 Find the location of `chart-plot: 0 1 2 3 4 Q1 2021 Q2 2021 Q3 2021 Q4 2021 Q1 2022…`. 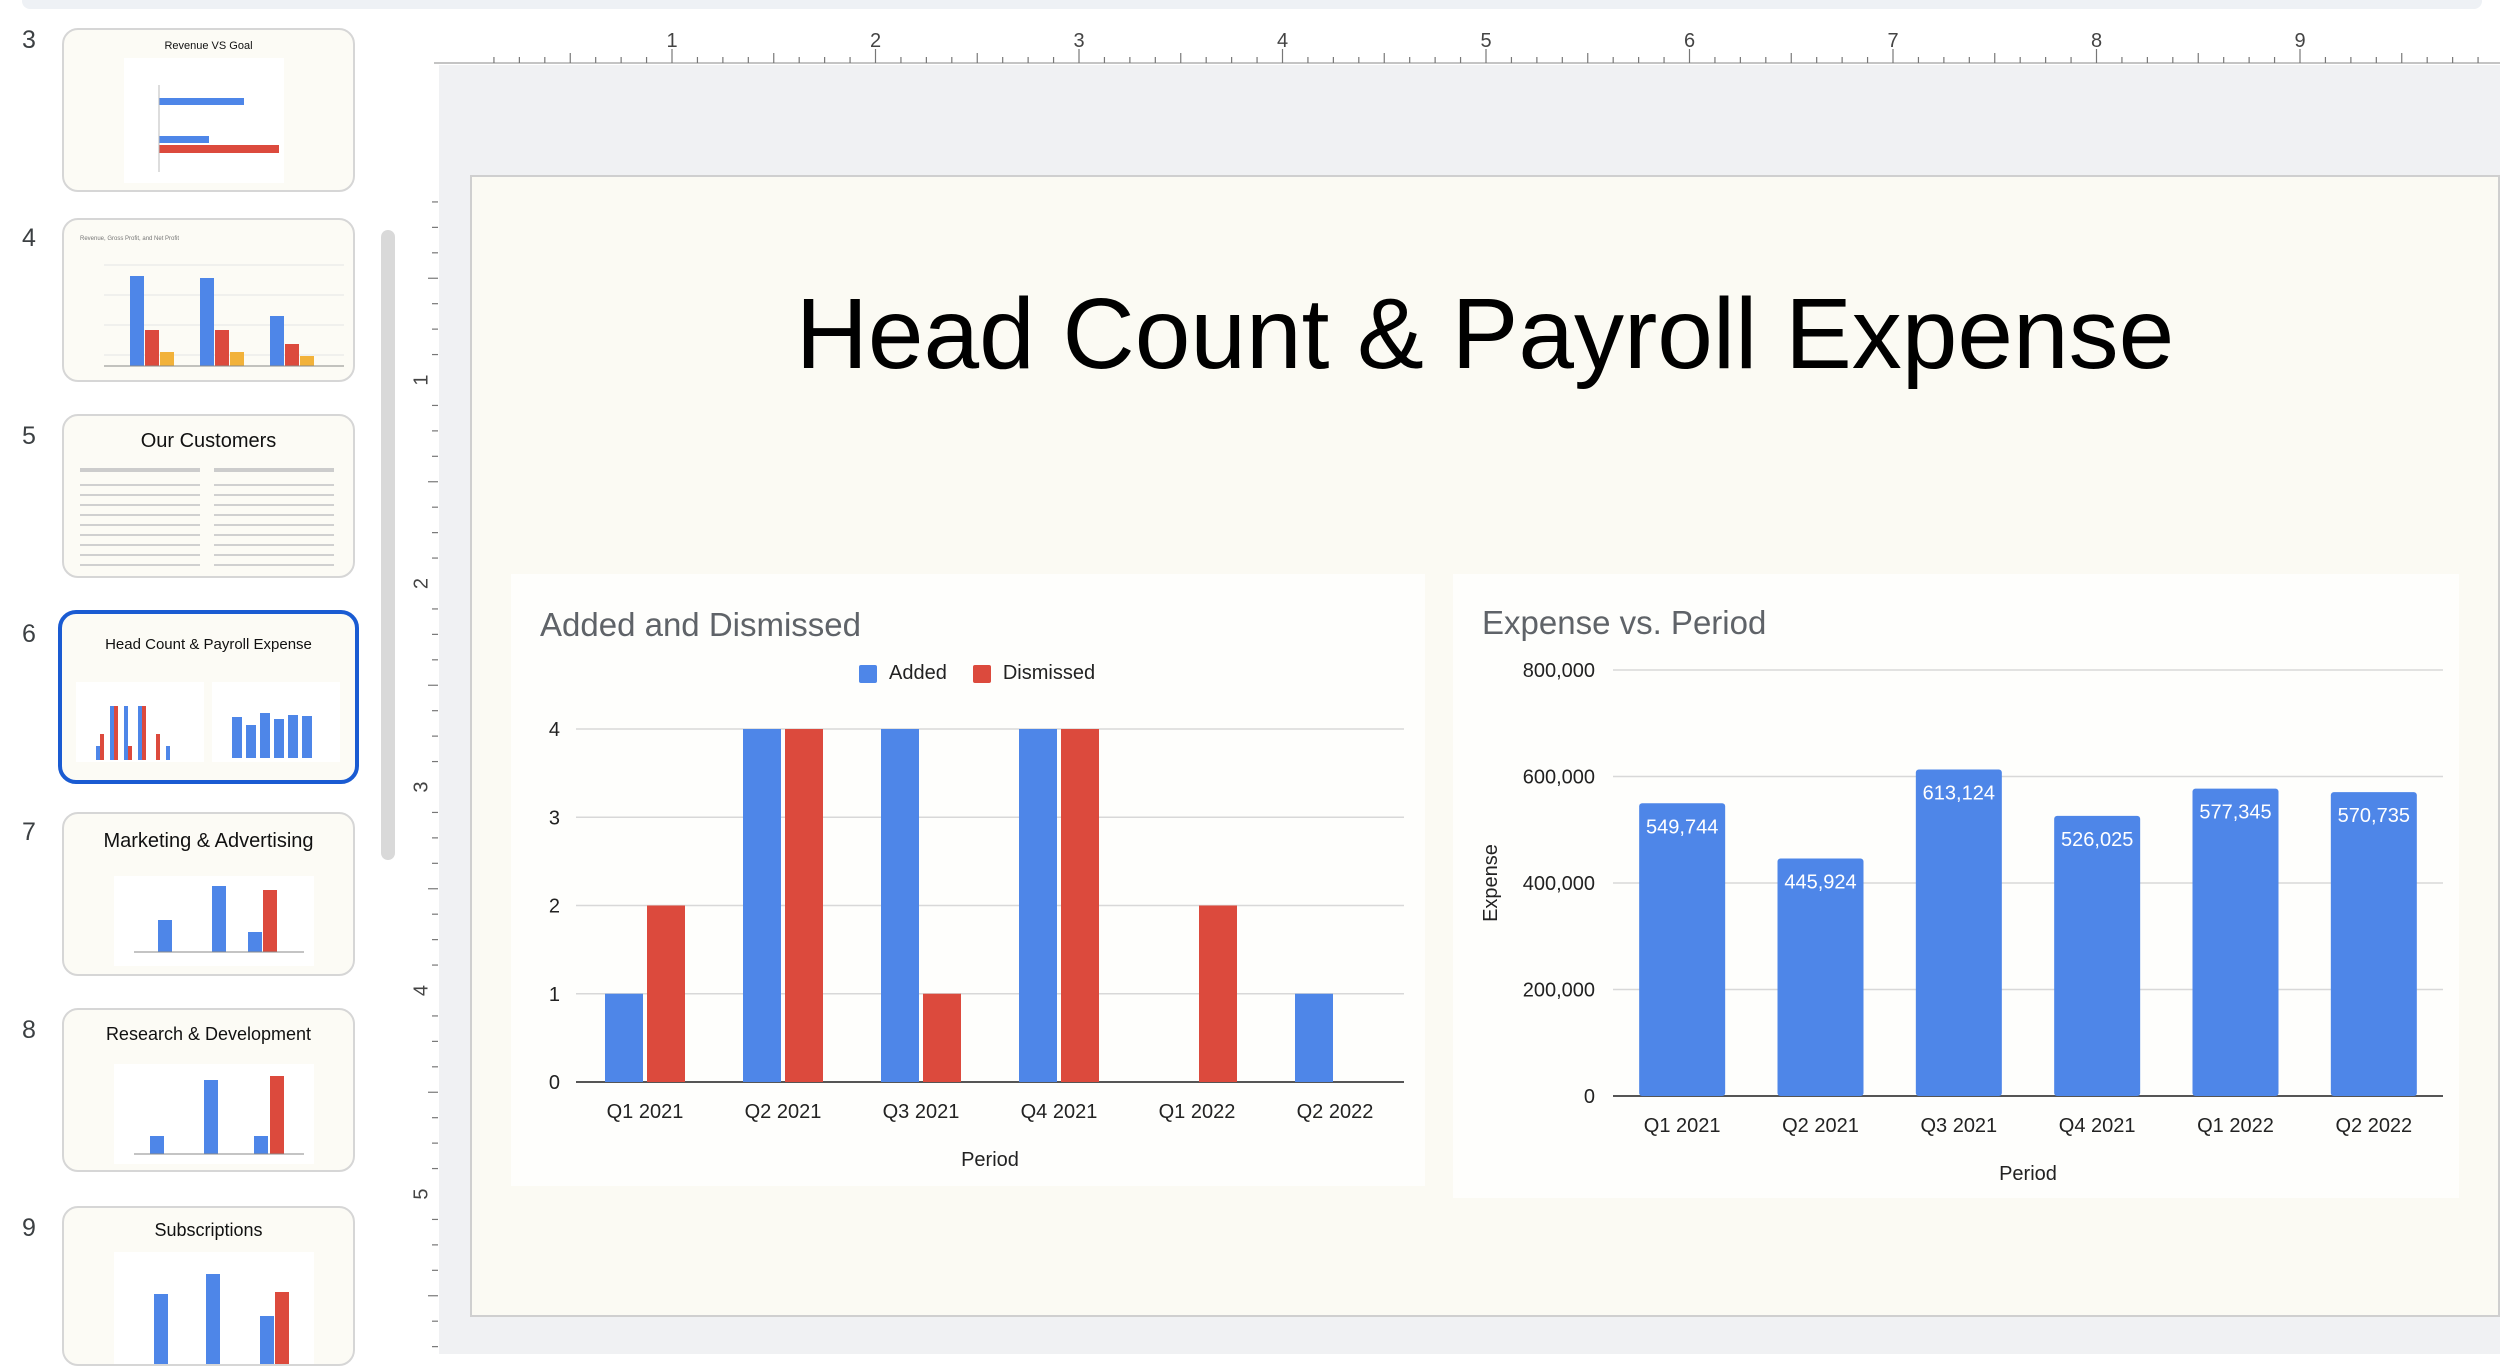

chart-plot: 0 1 2 3 4 Q1 2021 Q2 2021 Q3 2021 Q4 2021 Q1 2022… is located at coordinates (976, 945).